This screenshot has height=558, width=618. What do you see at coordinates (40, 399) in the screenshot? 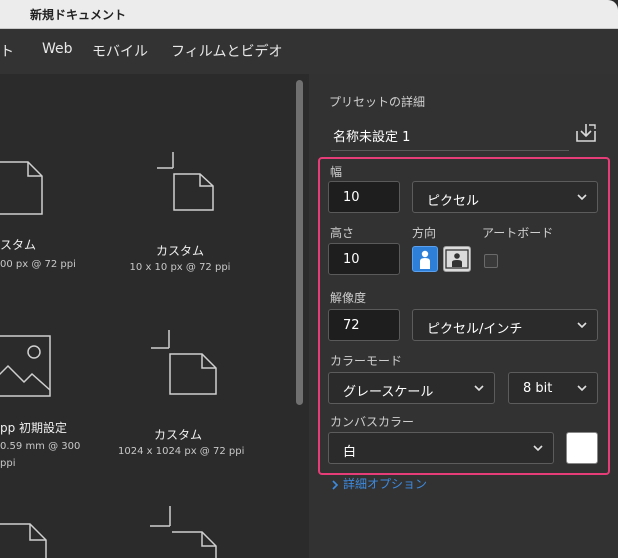
I see `preset-item-app-default: pp 初期設定 0.59 mm @ 300 ppi` at bounding box center [40, 399].